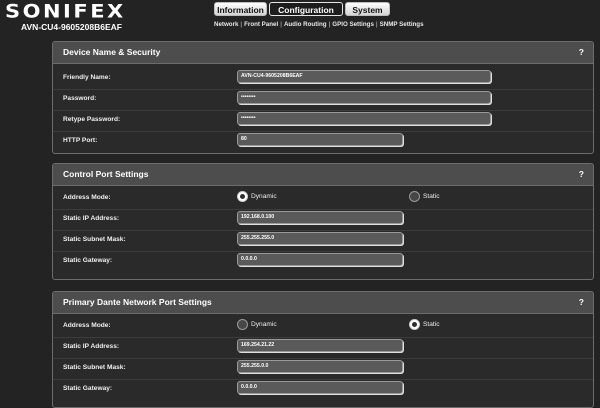 This screenshot has height=408, width=600. I want to click on subtab-front-panel: Front Panel, so click(261, 24).